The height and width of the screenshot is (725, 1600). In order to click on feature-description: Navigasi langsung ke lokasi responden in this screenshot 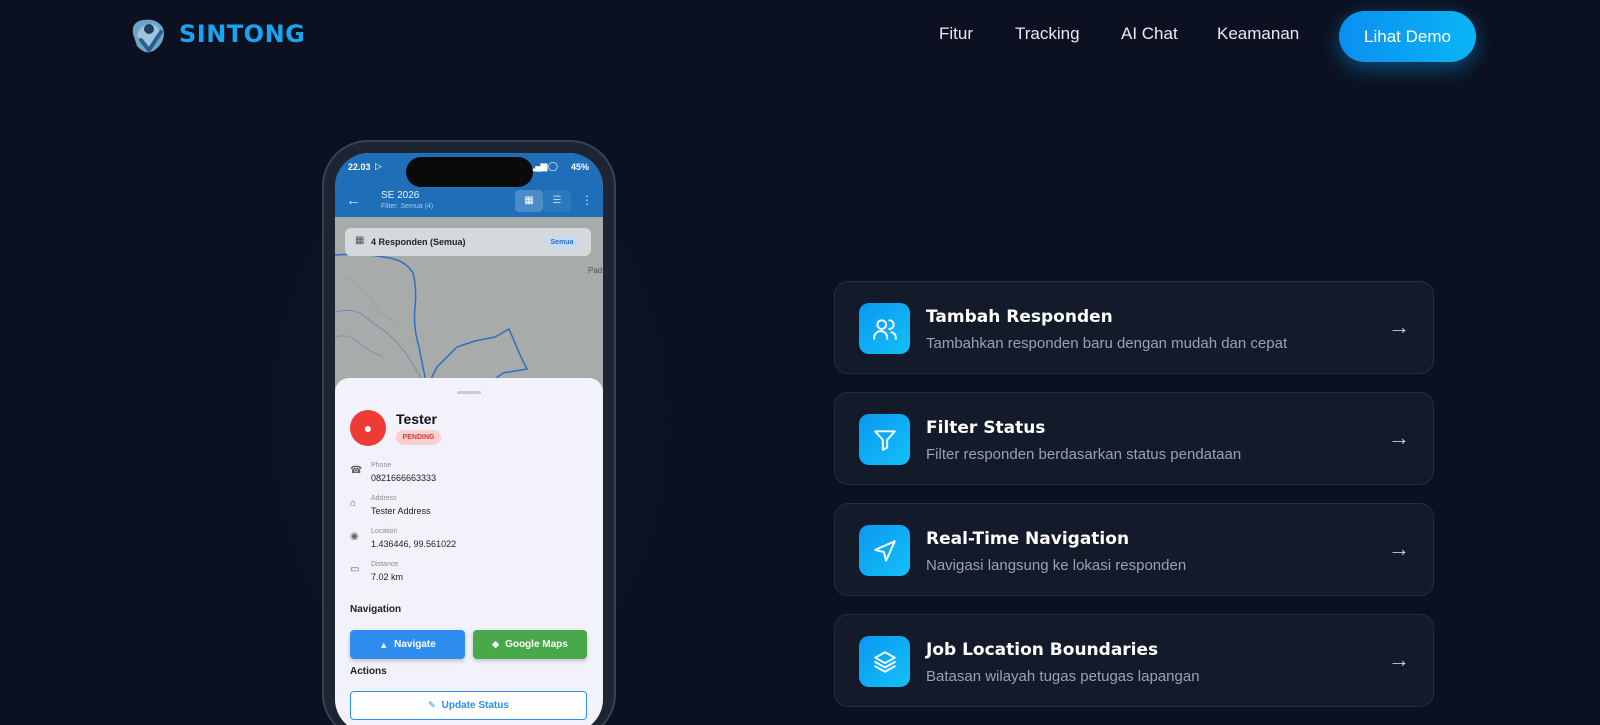, I will do `click(1056, 565)`.